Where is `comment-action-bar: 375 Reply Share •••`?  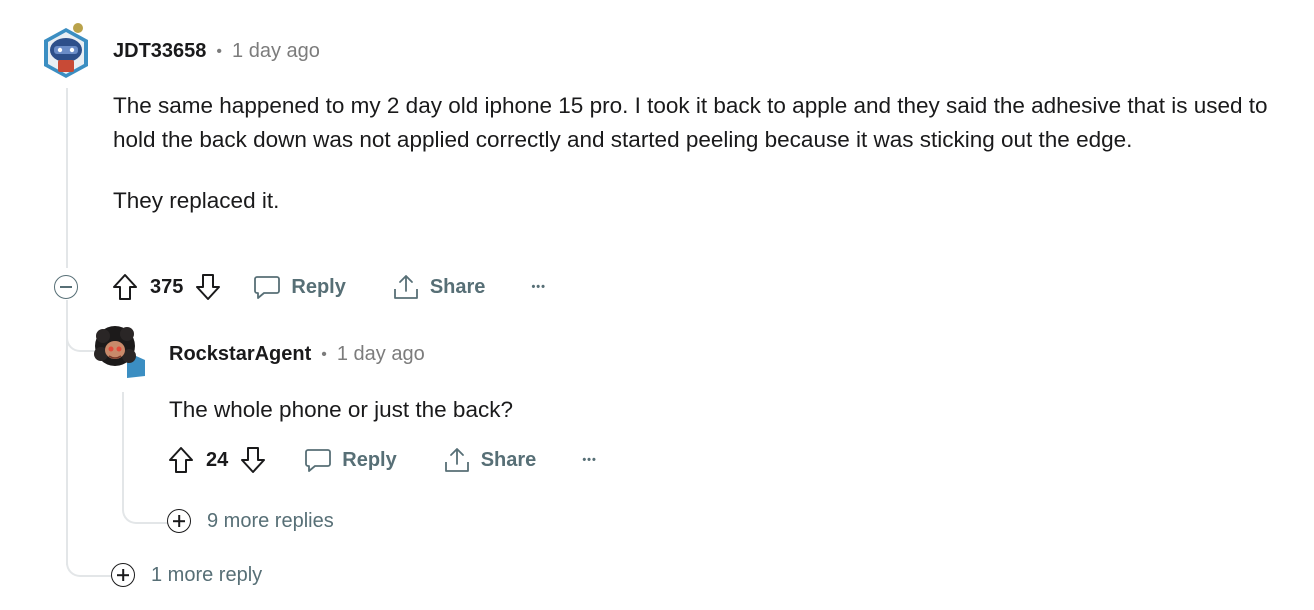 comment-action-bar: 375 Reply Share ••• is located at coordinates (329, 287).